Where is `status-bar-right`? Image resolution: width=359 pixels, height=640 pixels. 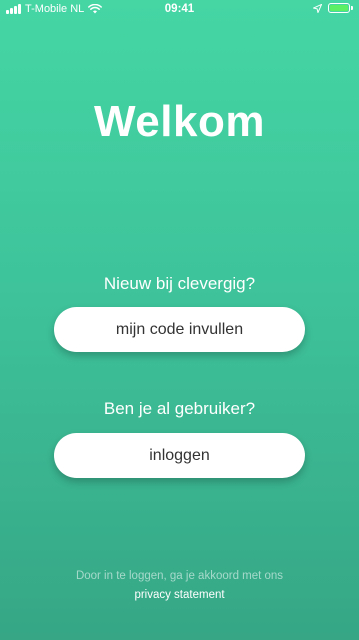
status-bar-right is located at coordinates (333, 8).